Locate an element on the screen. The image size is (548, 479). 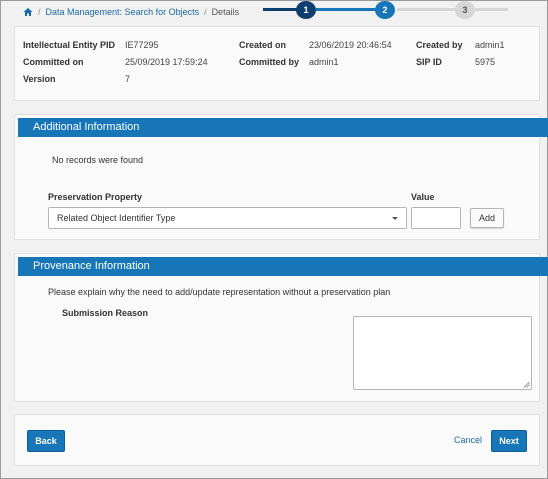
resize-grip-icon is located at coordinates (526, 384).